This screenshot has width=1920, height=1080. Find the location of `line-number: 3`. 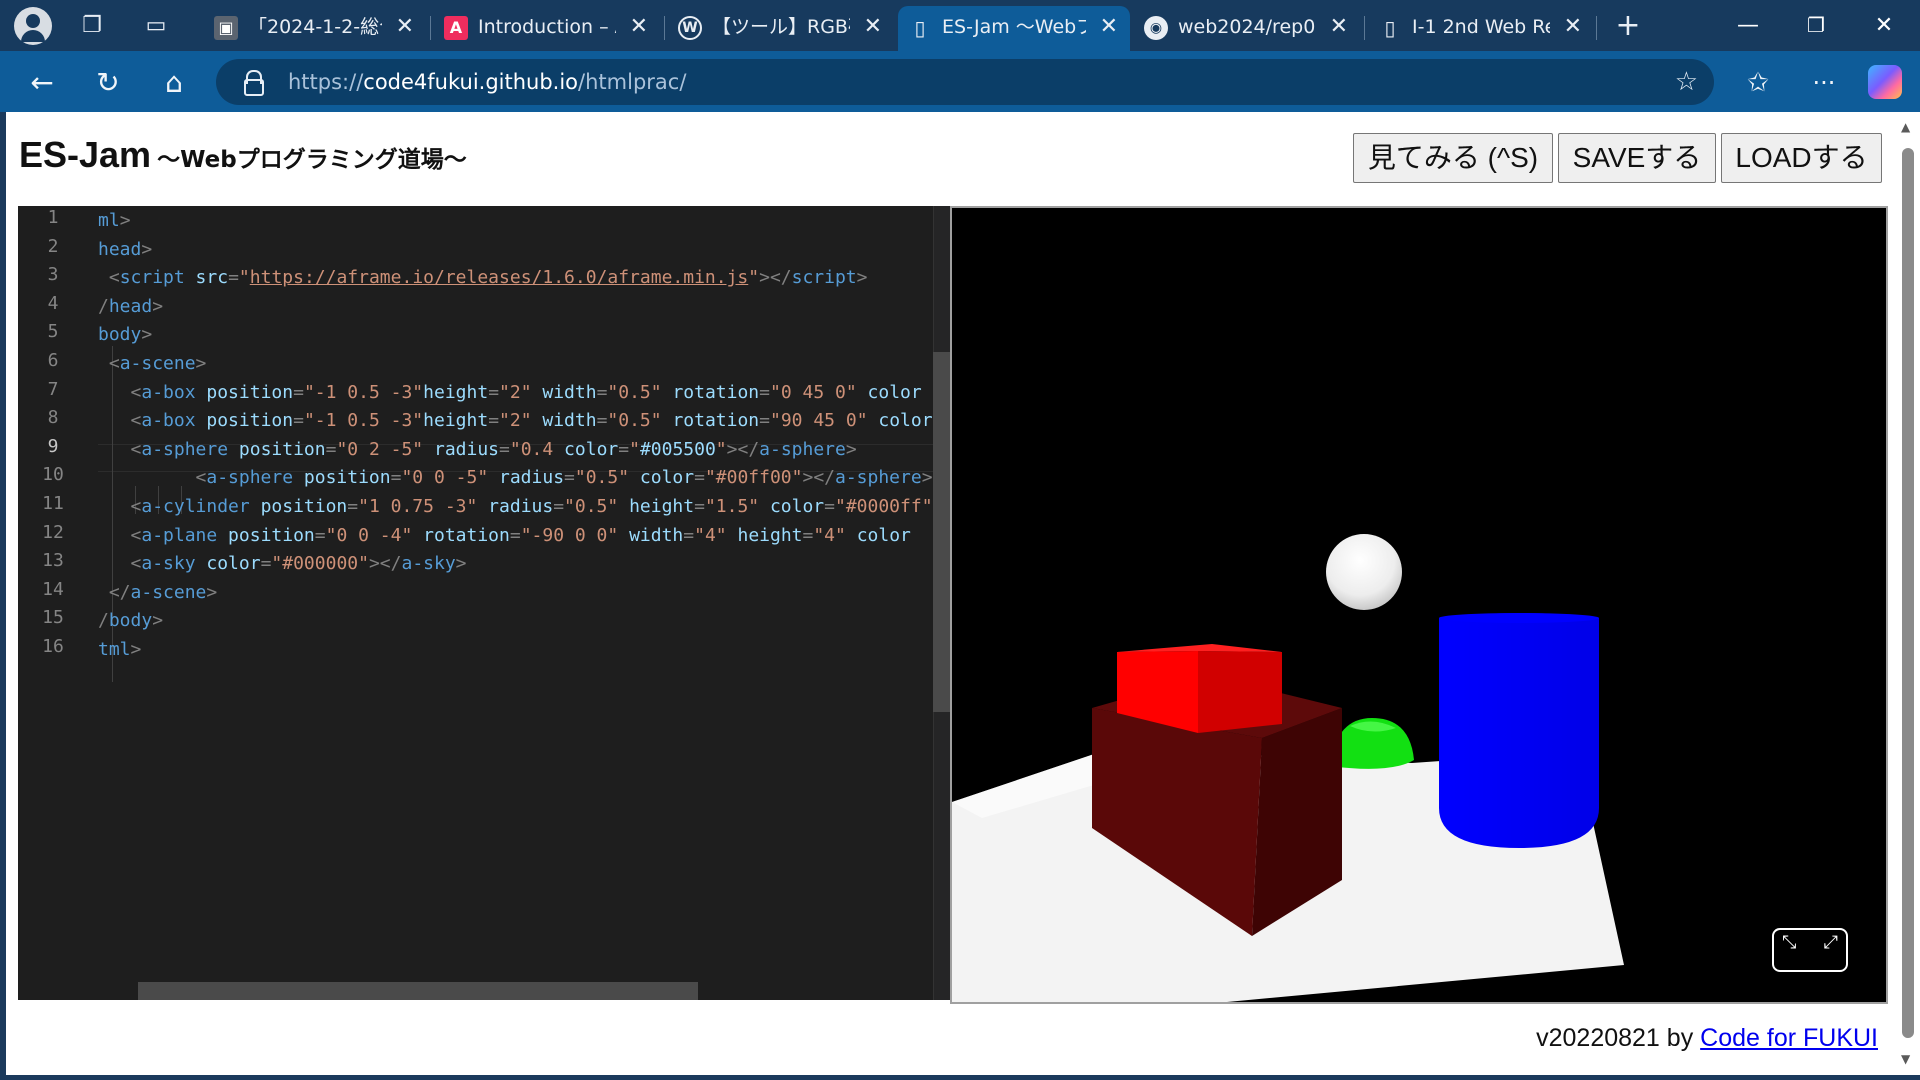

line-number: 3 is located at coordinates (53, 275).